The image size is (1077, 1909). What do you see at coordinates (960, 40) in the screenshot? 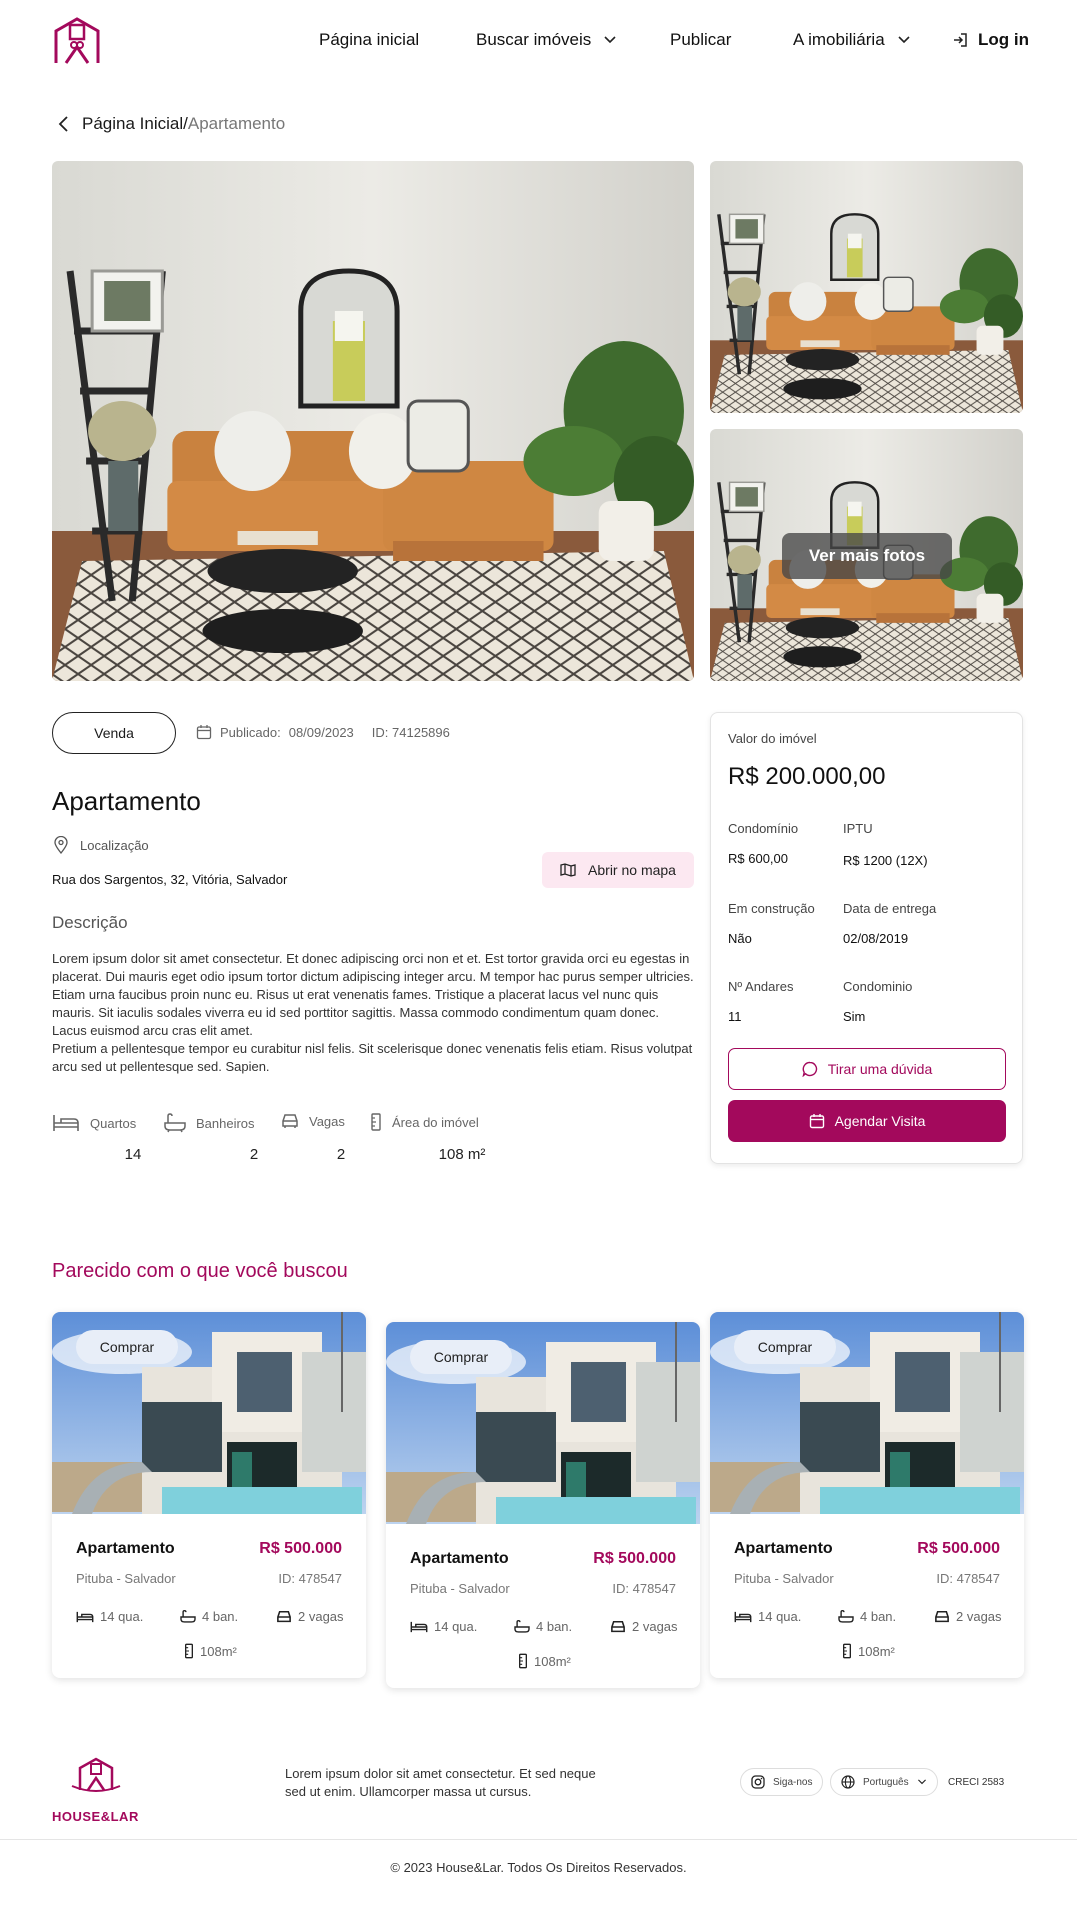
I see `login-icon` at bounding box center [960, 40].